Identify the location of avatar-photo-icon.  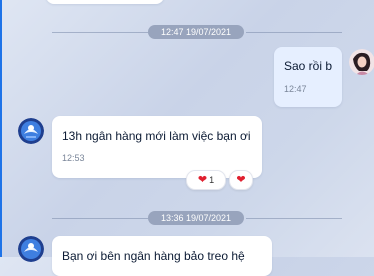
(361, 62).